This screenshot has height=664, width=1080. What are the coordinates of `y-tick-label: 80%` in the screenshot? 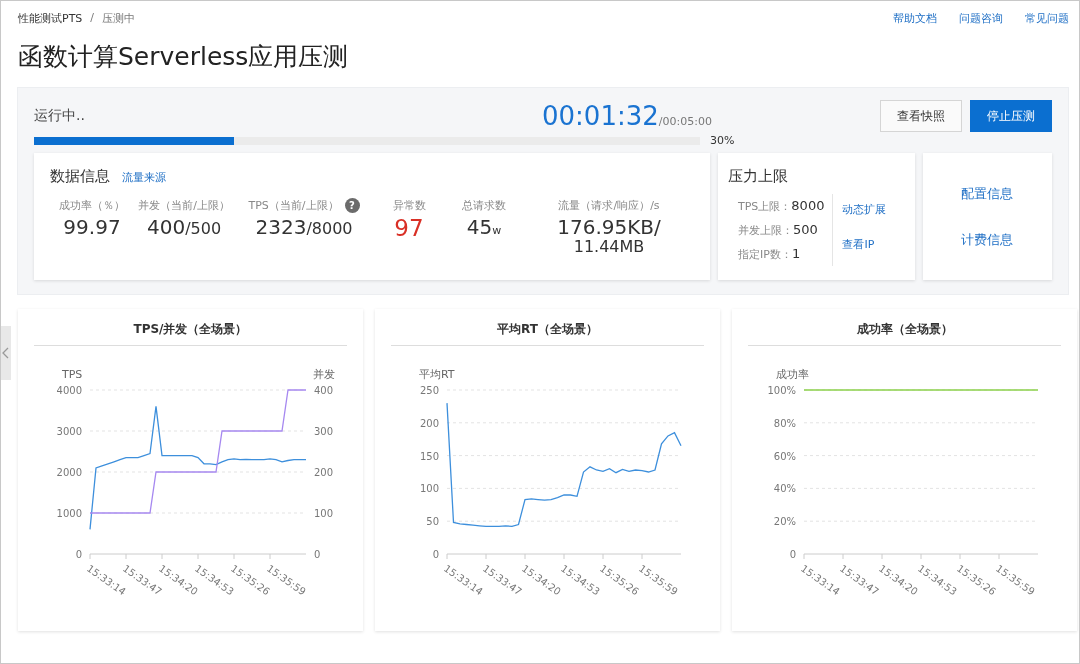 It's located at (784, 423).